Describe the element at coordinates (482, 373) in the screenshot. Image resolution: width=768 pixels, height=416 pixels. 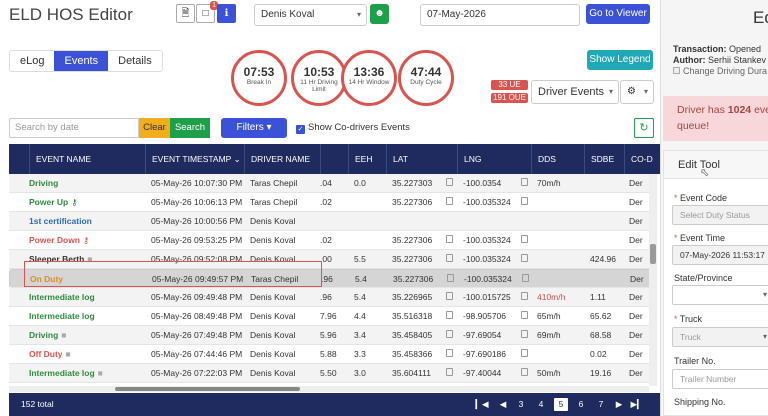
I see `cell-text: -97.40044` at that location.